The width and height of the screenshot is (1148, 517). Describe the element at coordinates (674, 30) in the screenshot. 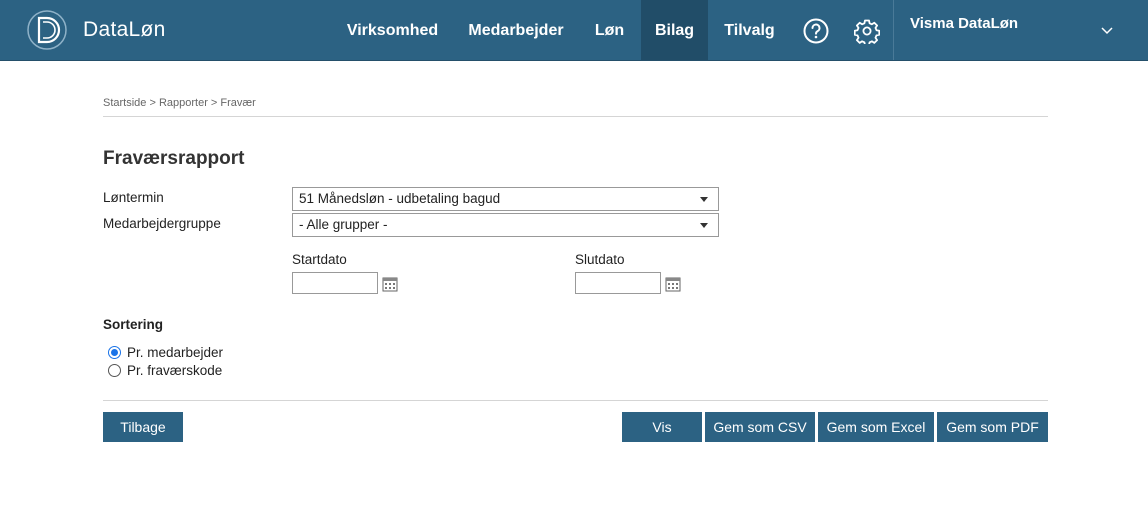

I see `nav-bilag: Bilag` at that location.